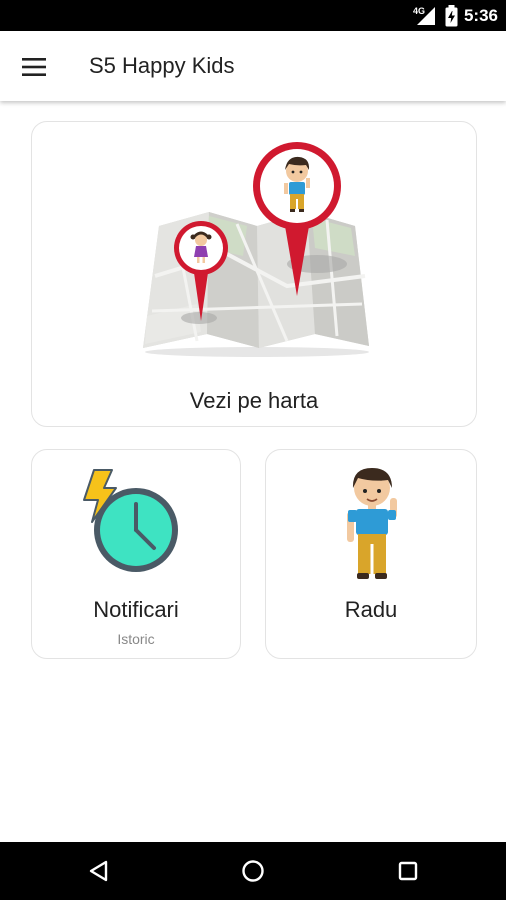  What do you see at coordinates (408, 871) in the screenshot?
I see `recents-square-icon` at bounding box center [408, 871].